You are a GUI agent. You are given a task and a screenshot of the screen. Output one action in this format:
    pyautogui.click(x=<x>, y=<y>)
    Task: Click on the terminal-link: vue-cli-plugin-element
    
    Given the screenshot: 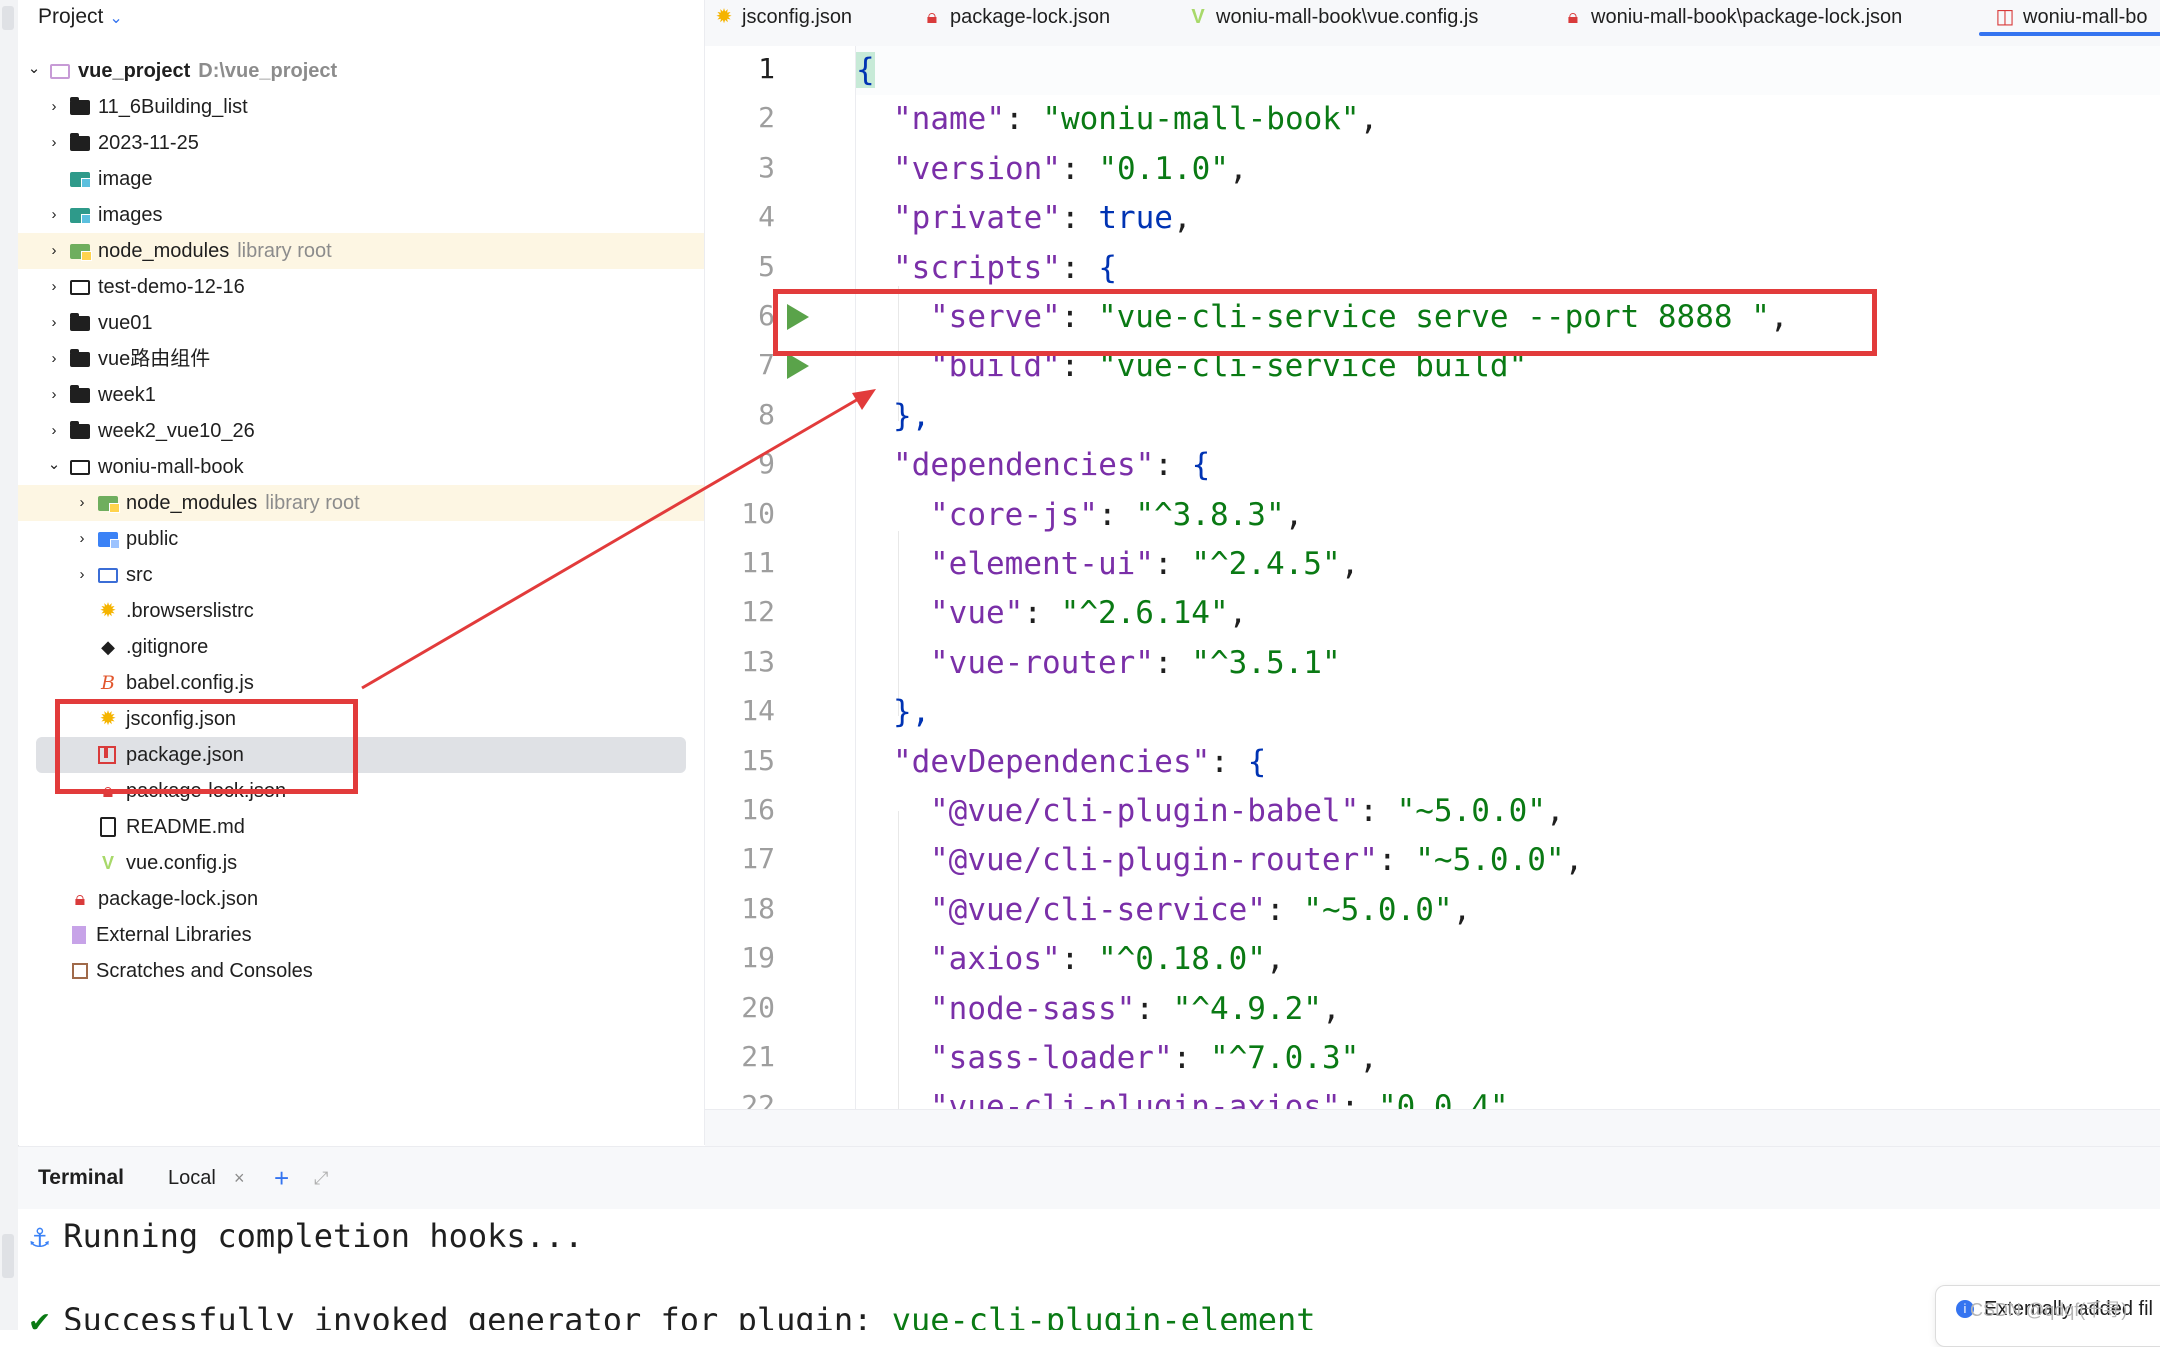 What is the action you would take?
    pyautogui.click(x=1104, y=1315)
    